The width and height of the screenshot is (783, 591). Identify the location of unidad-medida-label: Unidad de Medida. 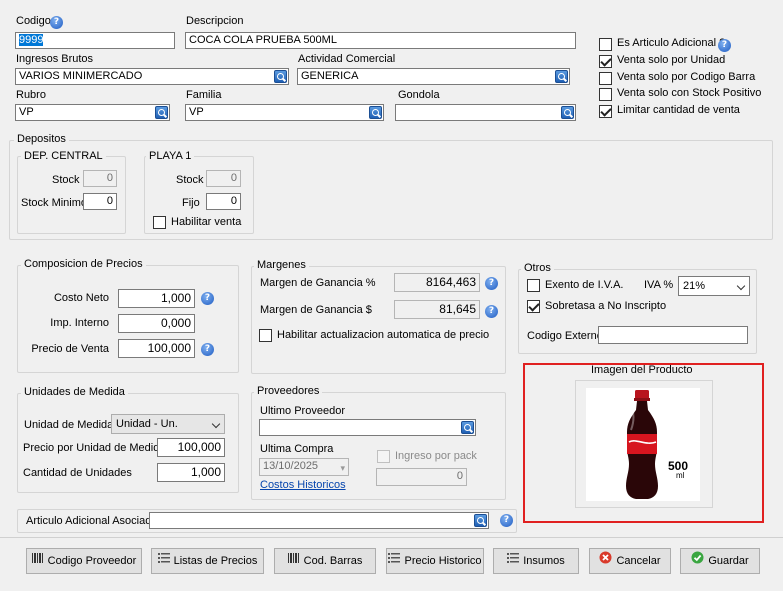
(69, 425).